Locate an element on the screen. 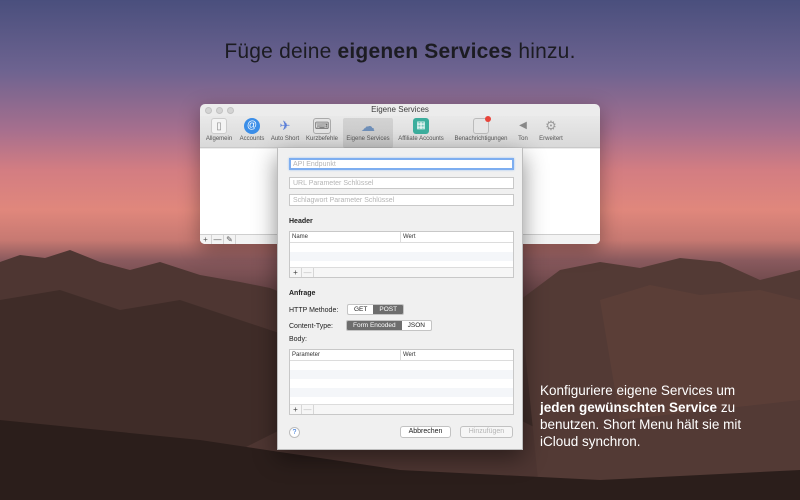 The image size is (800, 500). toolbar-label: Erweitert is located at coordinates (551, 139).